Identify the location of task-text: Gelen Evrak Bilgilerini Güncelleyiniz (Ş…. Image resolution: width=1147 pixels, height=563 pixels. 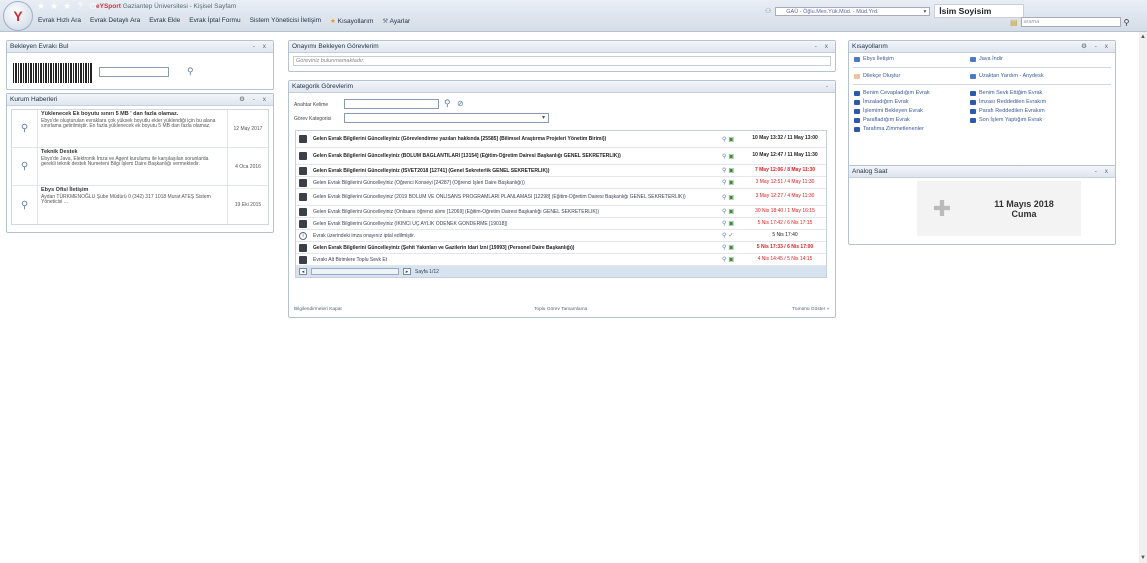
(516, 248).